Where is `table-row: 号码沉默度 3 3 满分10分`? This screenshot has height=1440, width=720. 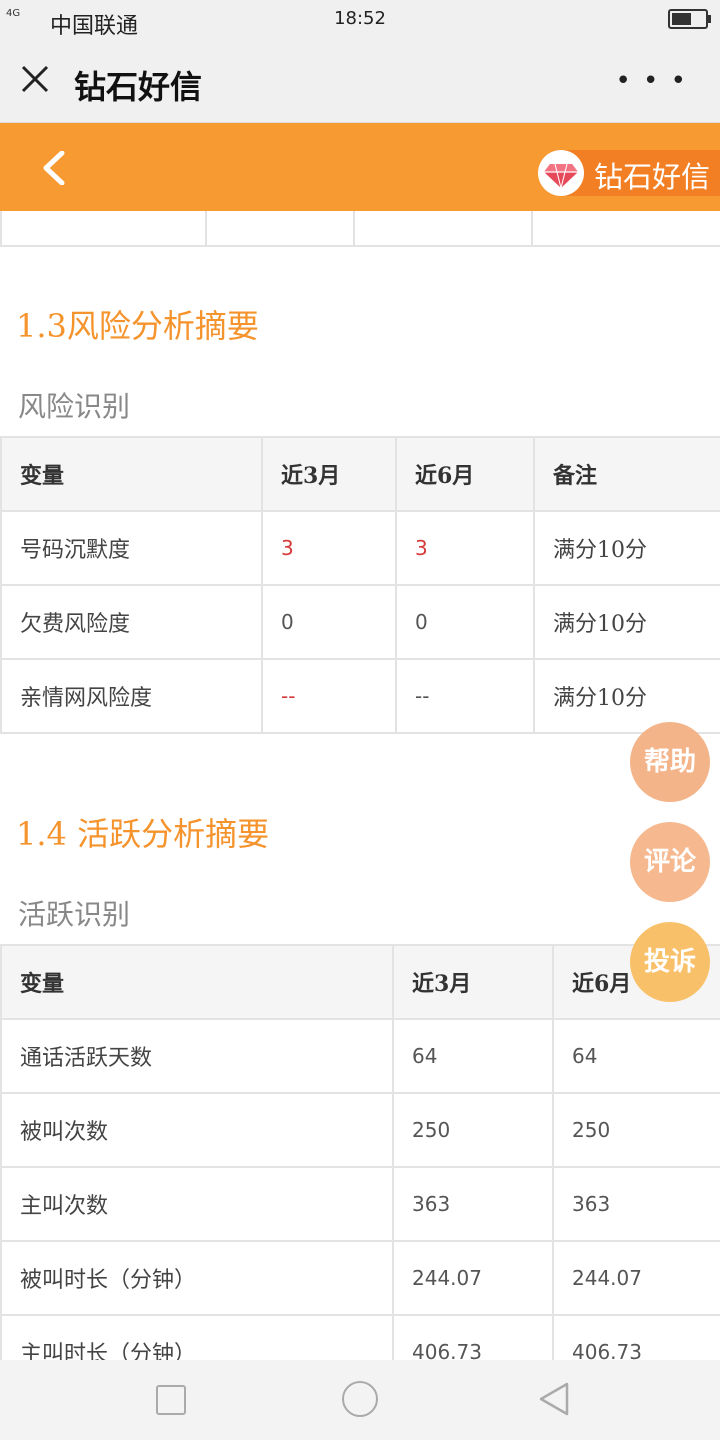
table-row: 号码沉默度 3 3 满分10分 is located at coordinates (360, 548).